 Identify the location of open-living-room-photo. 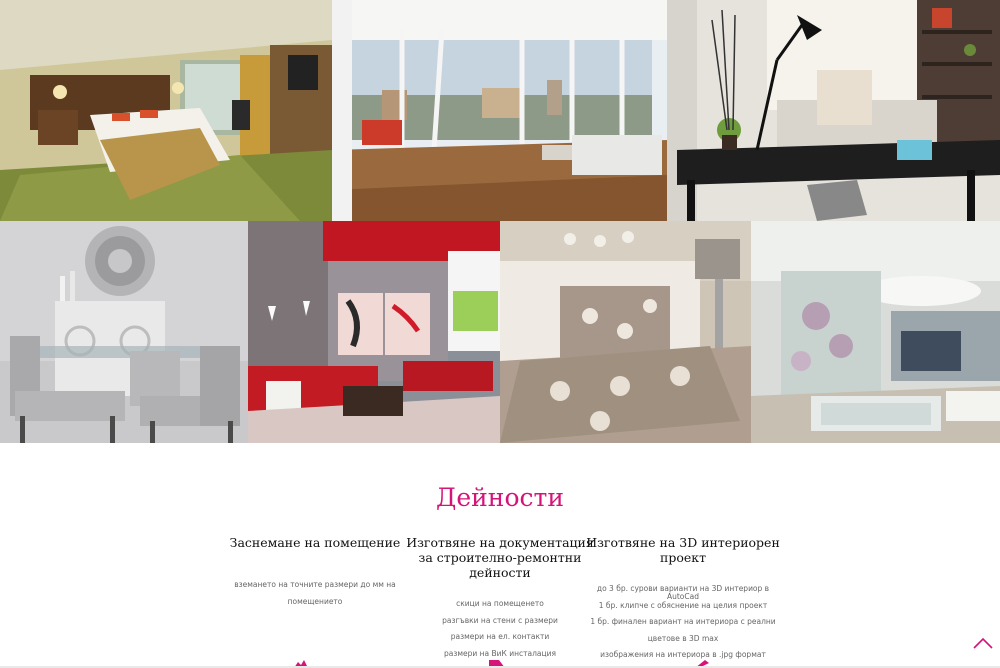
(499, 110).